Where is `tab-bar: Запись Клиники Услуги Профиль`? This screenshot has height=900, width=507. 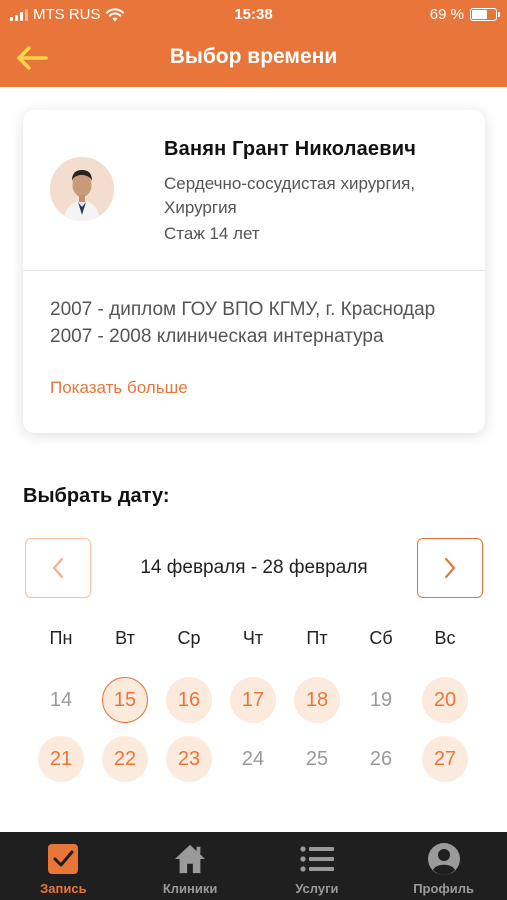
tab-bar: Запись Клиники Услуги Профиль is located at coordinates (253, 866).